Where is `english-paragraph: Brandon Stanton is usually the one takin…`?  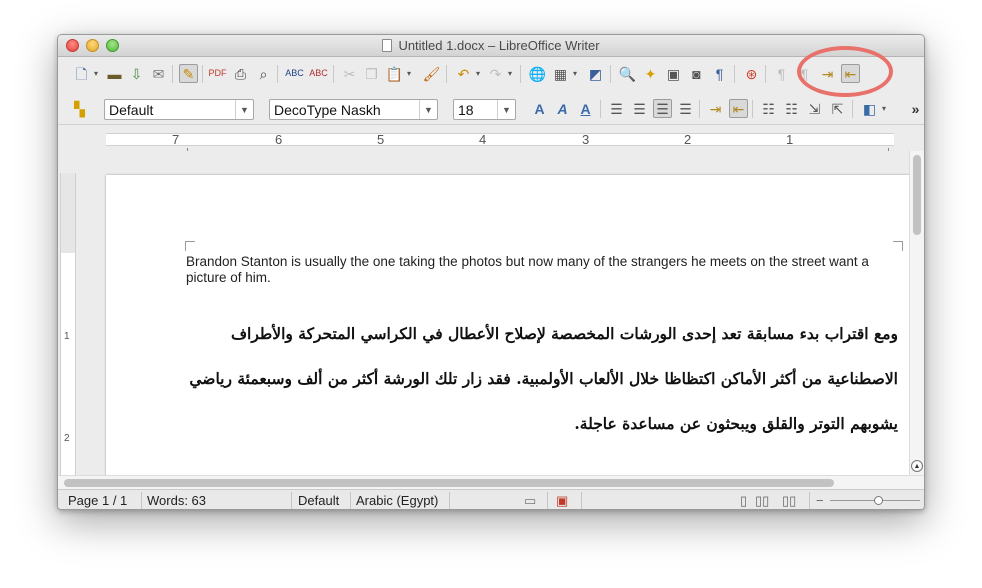 english-paragraph: Brandon Stanton is usually the one takin… is located at coordinates (541, 270).